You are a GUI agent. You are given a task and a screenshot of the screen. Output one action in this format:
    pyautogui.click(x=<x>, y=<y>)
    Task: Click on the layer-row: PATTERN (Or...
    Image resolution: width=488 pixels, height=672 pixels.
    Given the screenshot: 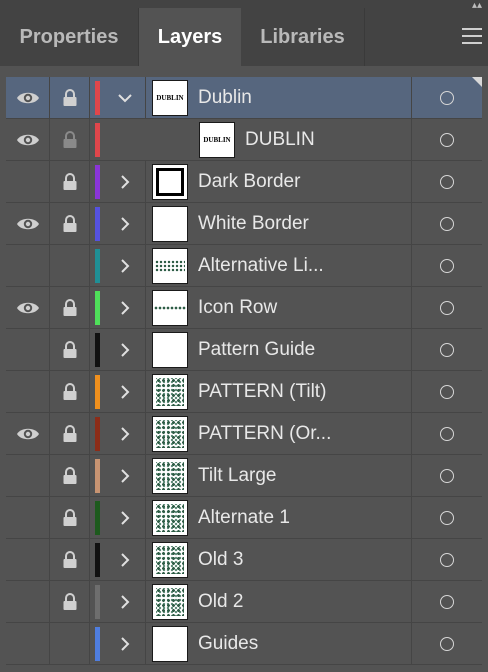 What is the action you would take?
    pyautogui.click(x=244, y=434)
    